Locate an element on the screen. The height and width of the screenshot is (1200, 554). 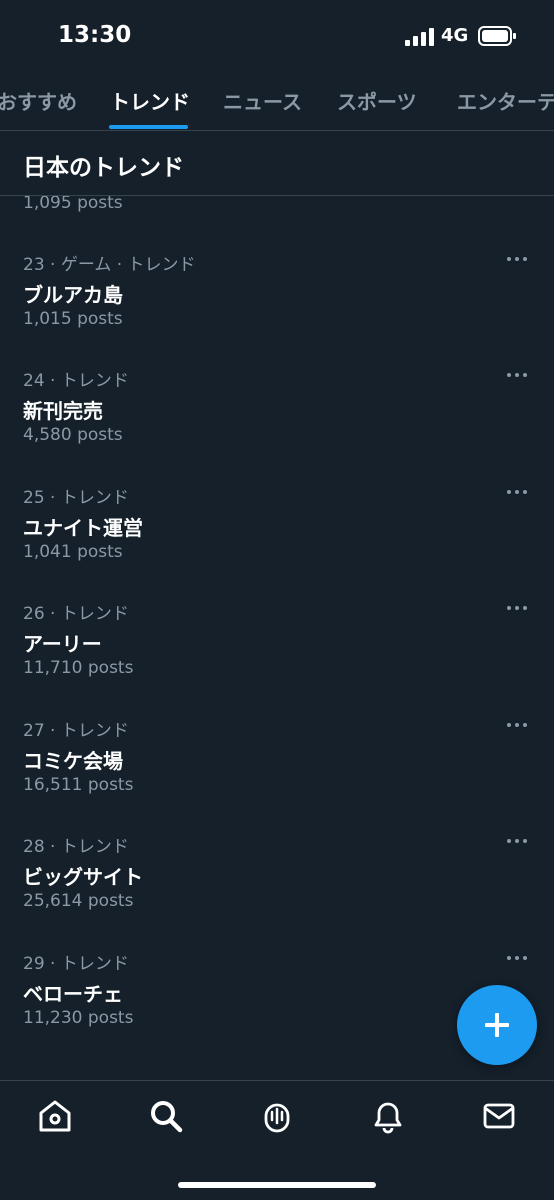
active-tab-indicator is located at coordinates (148, 127).